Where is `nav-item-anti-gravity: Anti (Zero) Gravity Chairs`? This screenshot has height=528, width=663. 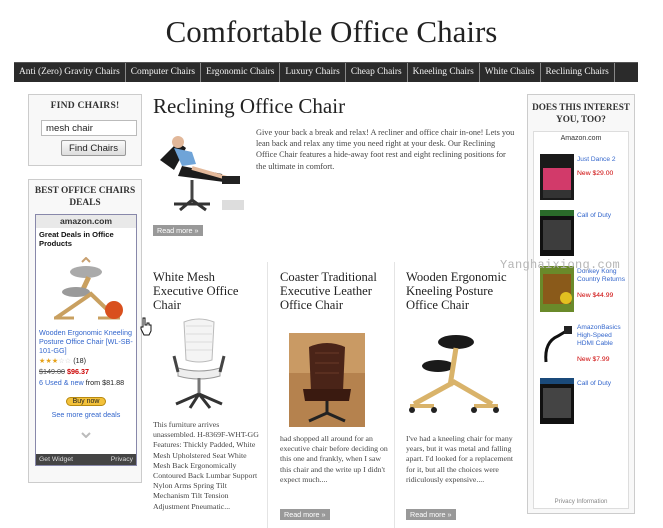 nav-item-anti-gravity: Anti (Zero) Gravity Chairs is located at coordinates (70, 72).